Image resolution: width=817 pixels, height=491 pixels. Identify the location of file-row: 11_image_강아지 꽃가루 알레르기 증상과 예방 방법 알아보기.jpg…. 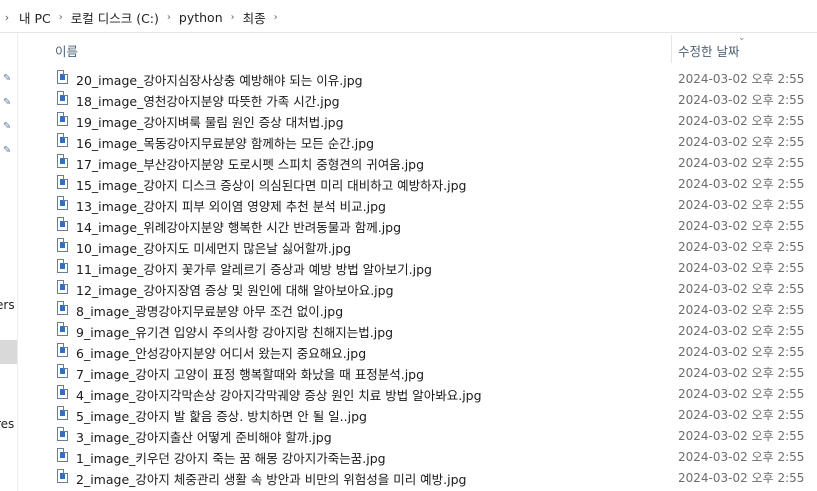
(417, 266).